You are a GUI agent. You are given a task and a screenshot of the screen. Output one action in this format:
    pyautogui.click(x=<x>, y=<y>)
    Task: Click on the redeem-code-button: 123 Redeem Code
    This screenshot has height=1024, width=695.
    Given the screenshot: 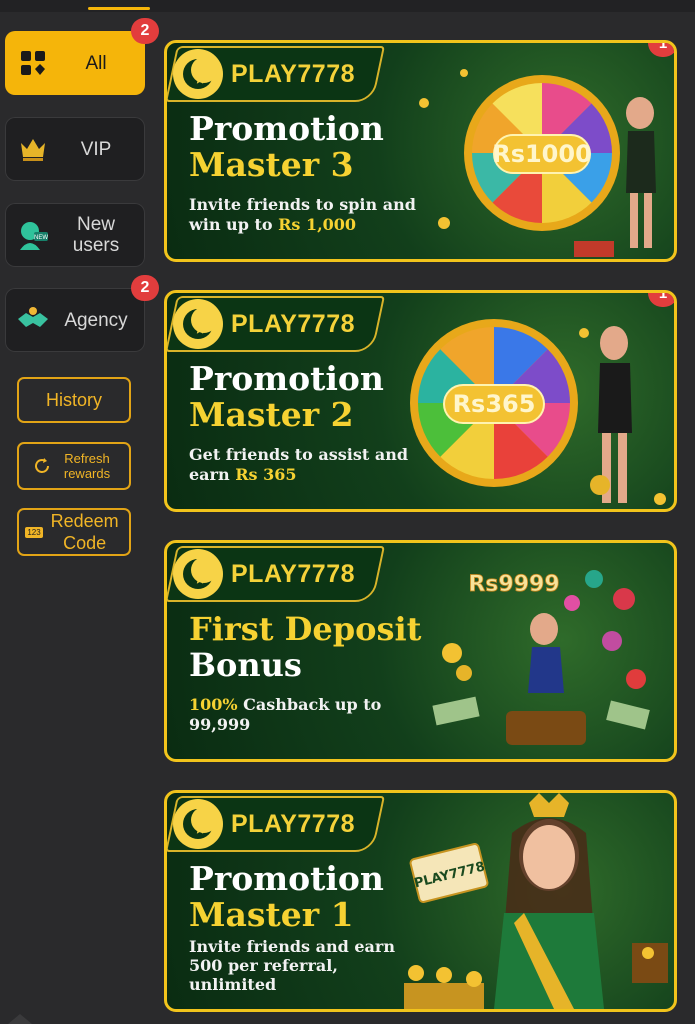 What is the action you would take?
    pyautogui.click(x=74, y=532)
    